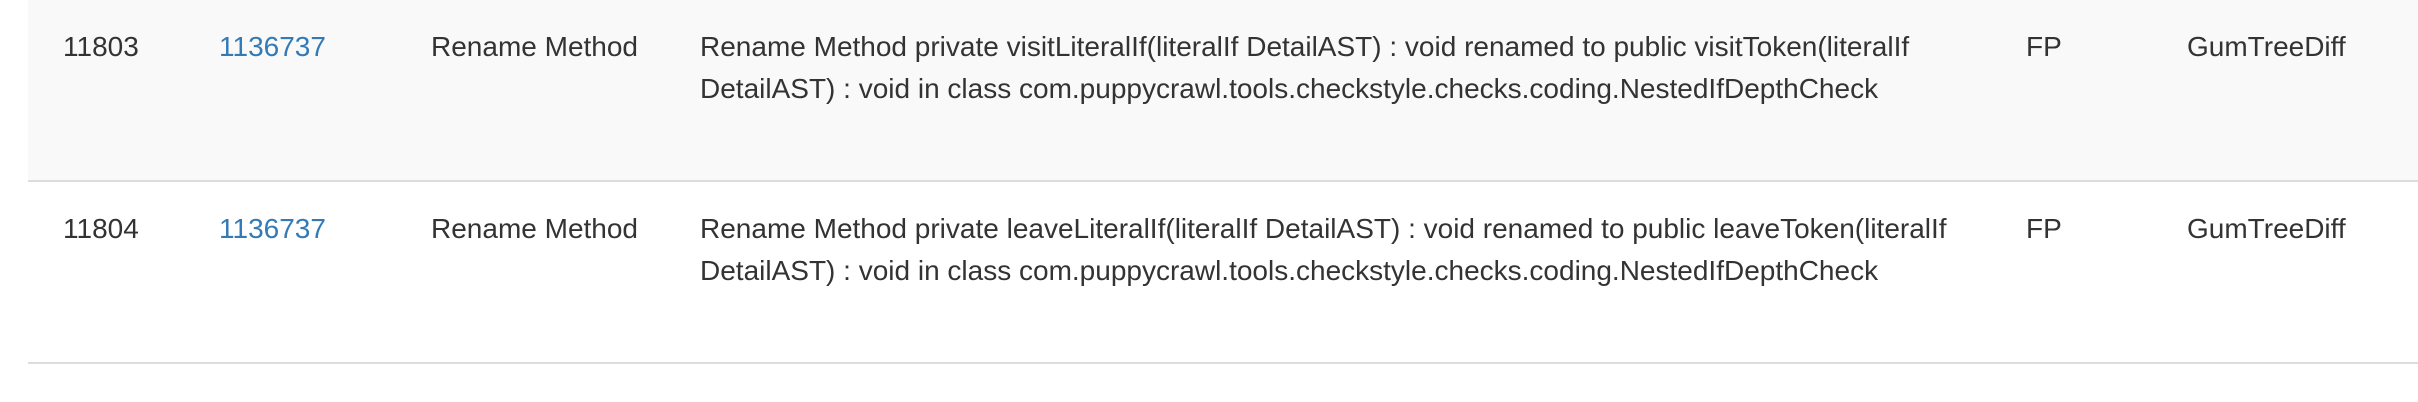 The width and height of the screenshot is (2418, 402). What do you see at coordinates (106, 272) in the screenshot?
I see `row-id: 11804` at bounding box center [106, 272].